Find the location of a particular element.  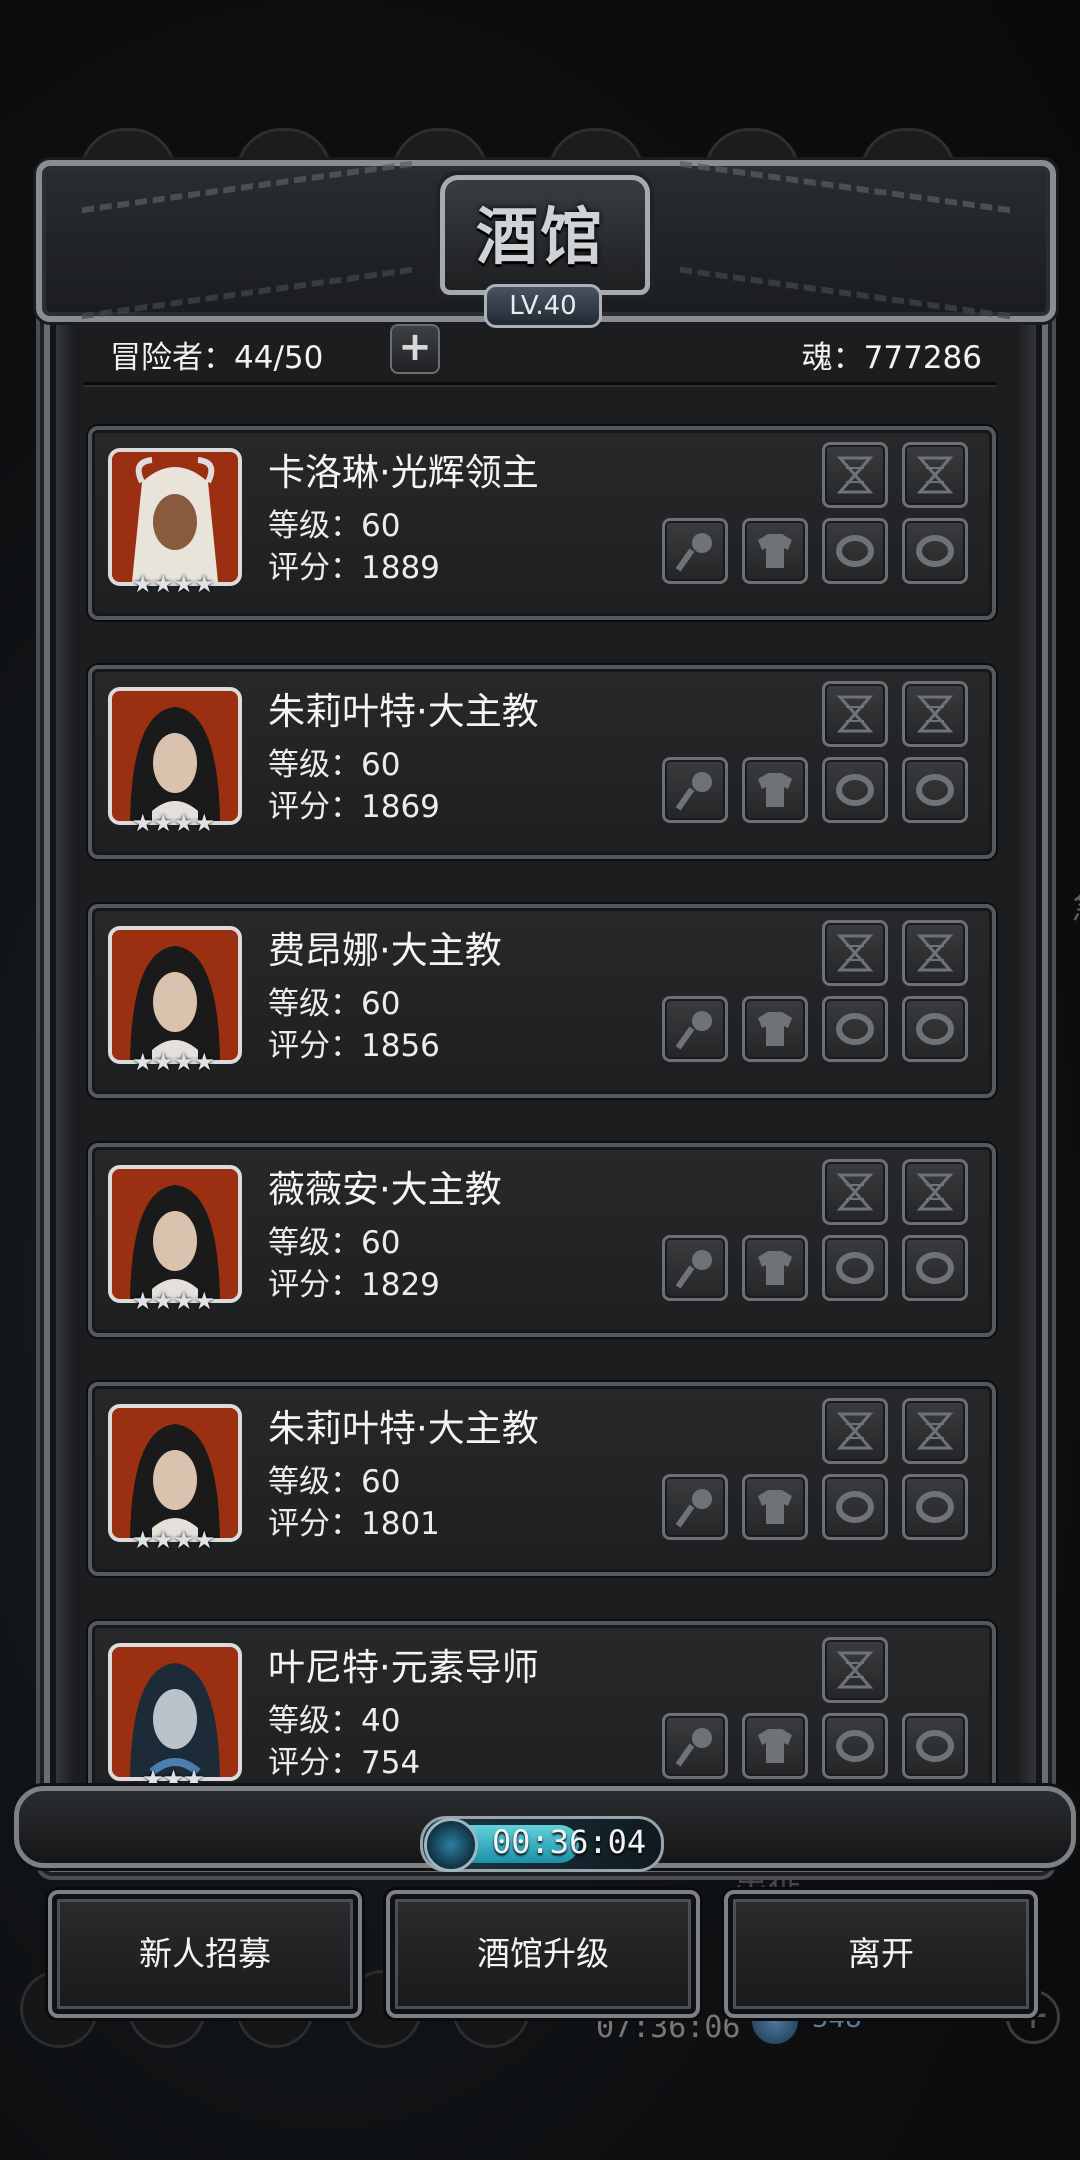

hero-card: ★★★★ 薇薇安·大主教等级：60 评分：1829 is located at coordinates (542, 1240).